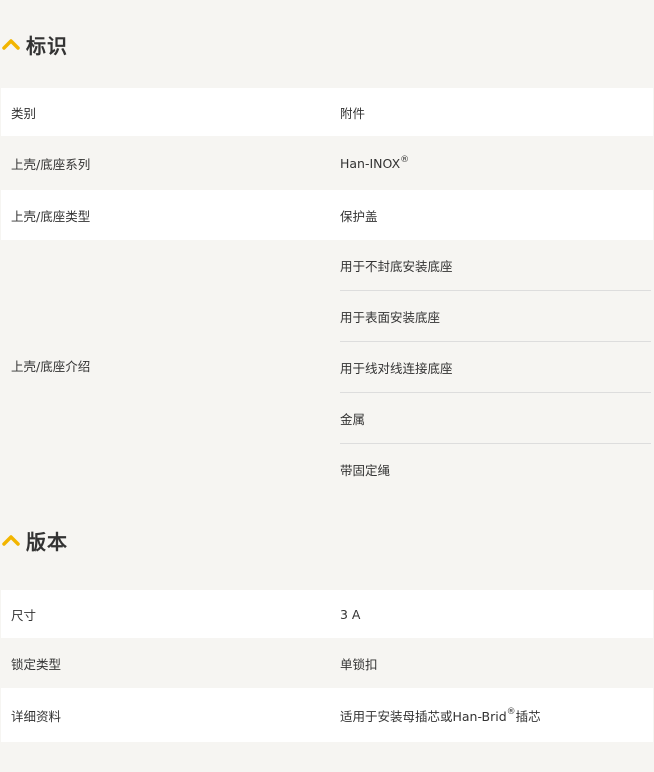 This screenshot has width=654, height=772. Describe the element at coordinates (495, 265) in the screenshot. I see `list-item: 用于不封底安装底座` at that location.